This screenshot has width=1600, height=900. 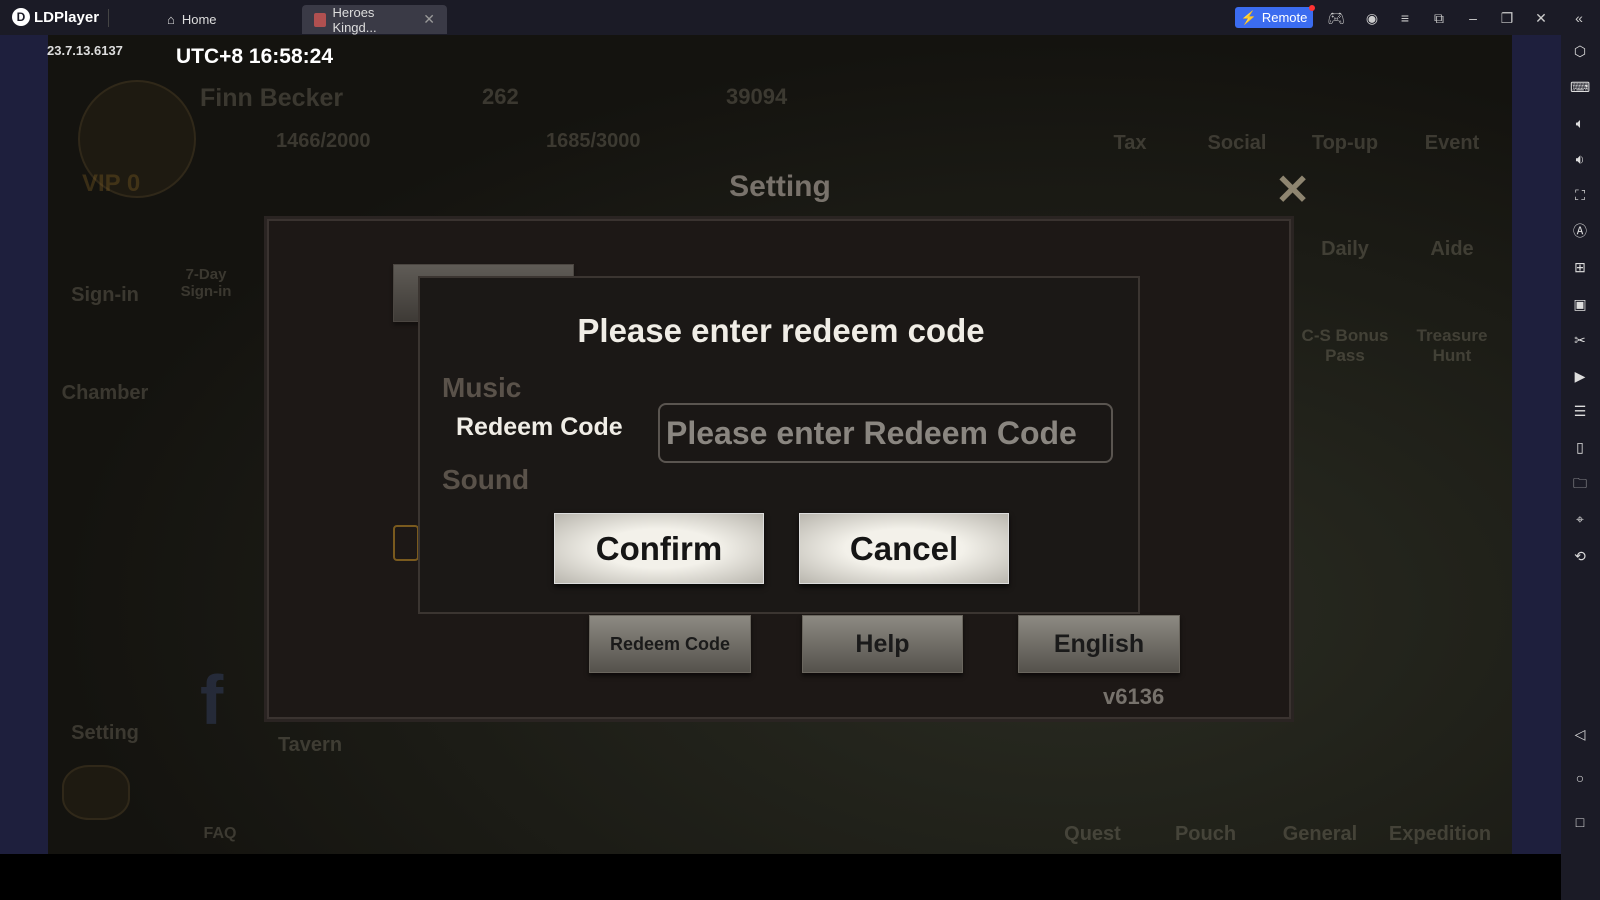 What do you see at coordinates (220, 834) in the screenshot?
I see `menu-faq: FAQ` at bounding box center [220, 834].